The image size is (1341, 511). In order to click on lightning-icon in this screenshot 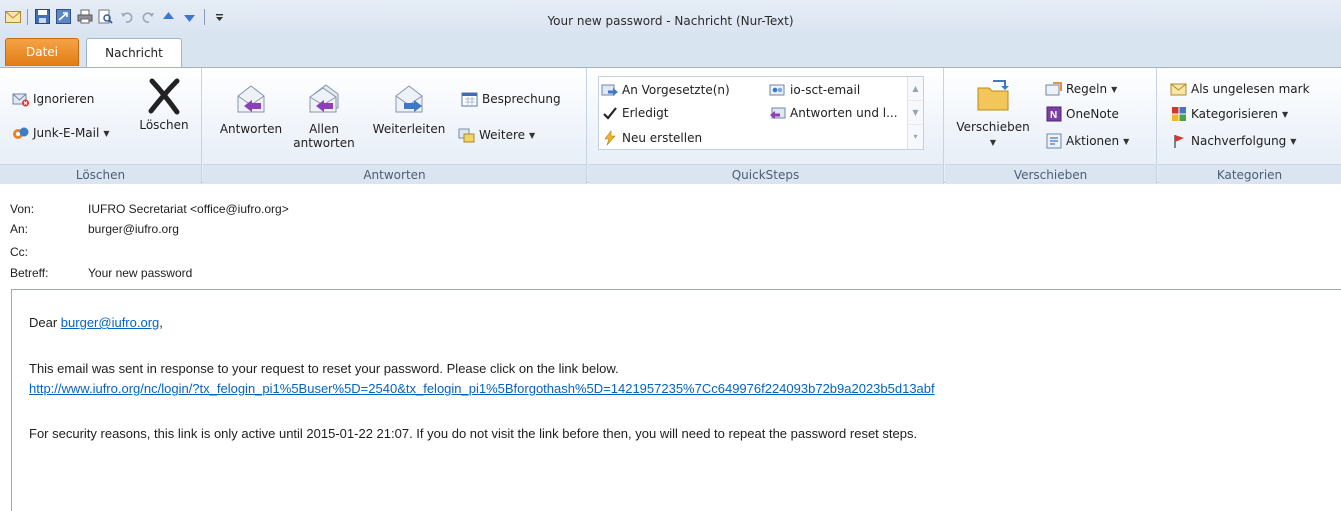, I will do `click(610, 138)`.